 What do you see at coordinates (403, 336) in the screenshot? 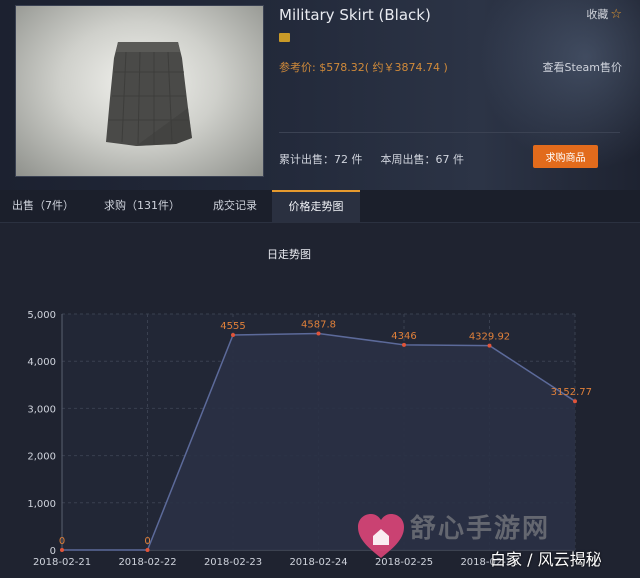
I see `data-label: 4346` at bounding box center [403, 336].